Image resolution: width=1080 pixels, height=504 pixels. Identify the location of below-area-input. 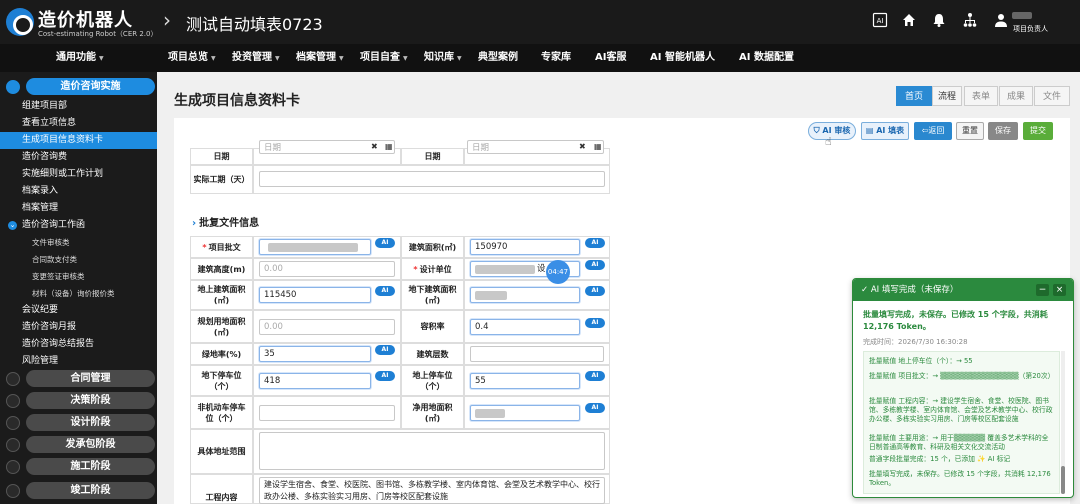
(525, 295).